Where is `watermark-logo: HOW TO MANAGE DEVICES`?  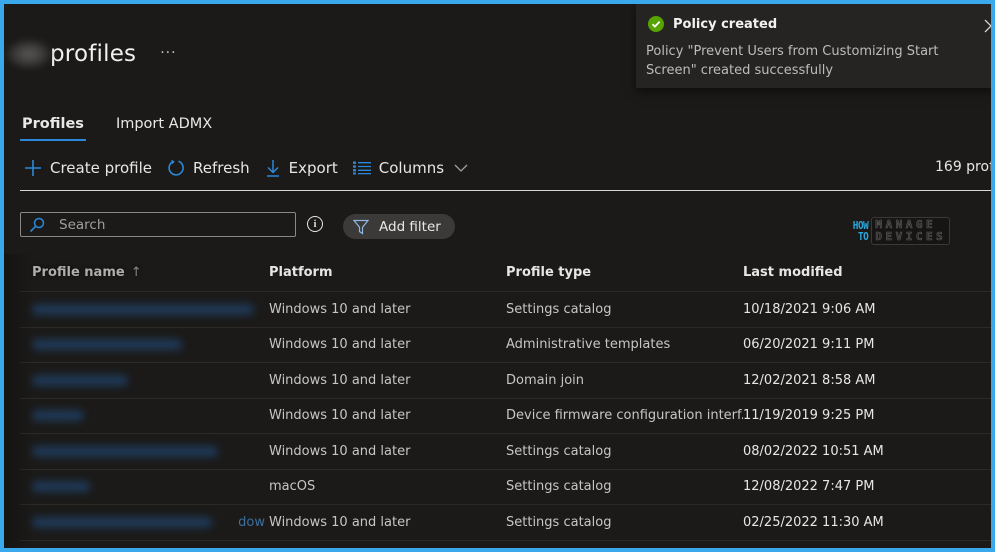
watermark-logo: HOW TO MANAGE DEVICES is located at coordinates (900, 231).